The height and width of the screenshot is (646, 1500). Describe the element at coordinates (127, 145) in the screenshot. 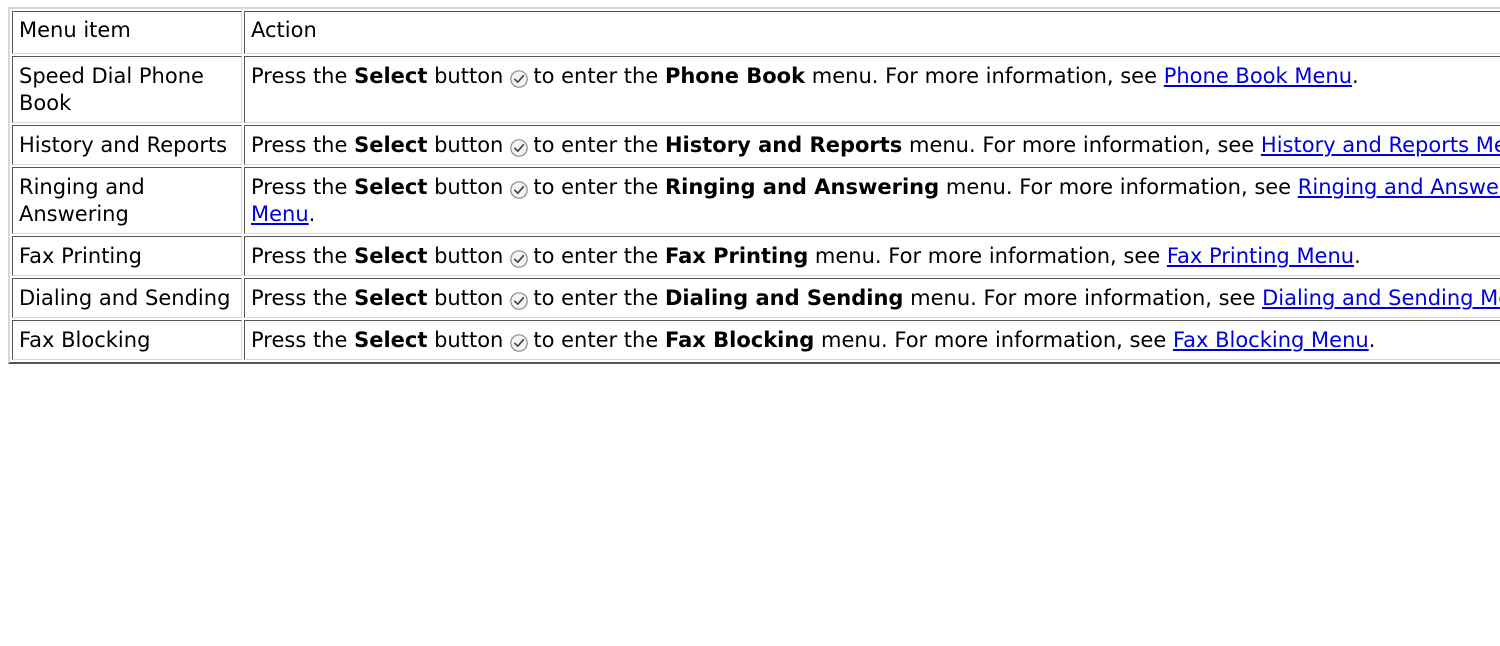

I see `menu-item-cell: History and Reports` at that location.